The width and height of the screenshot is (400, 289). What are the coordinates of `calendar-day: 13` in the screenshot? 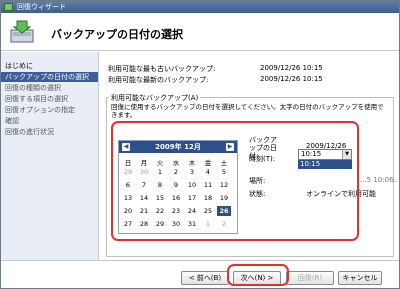 It's located at (128, 198).